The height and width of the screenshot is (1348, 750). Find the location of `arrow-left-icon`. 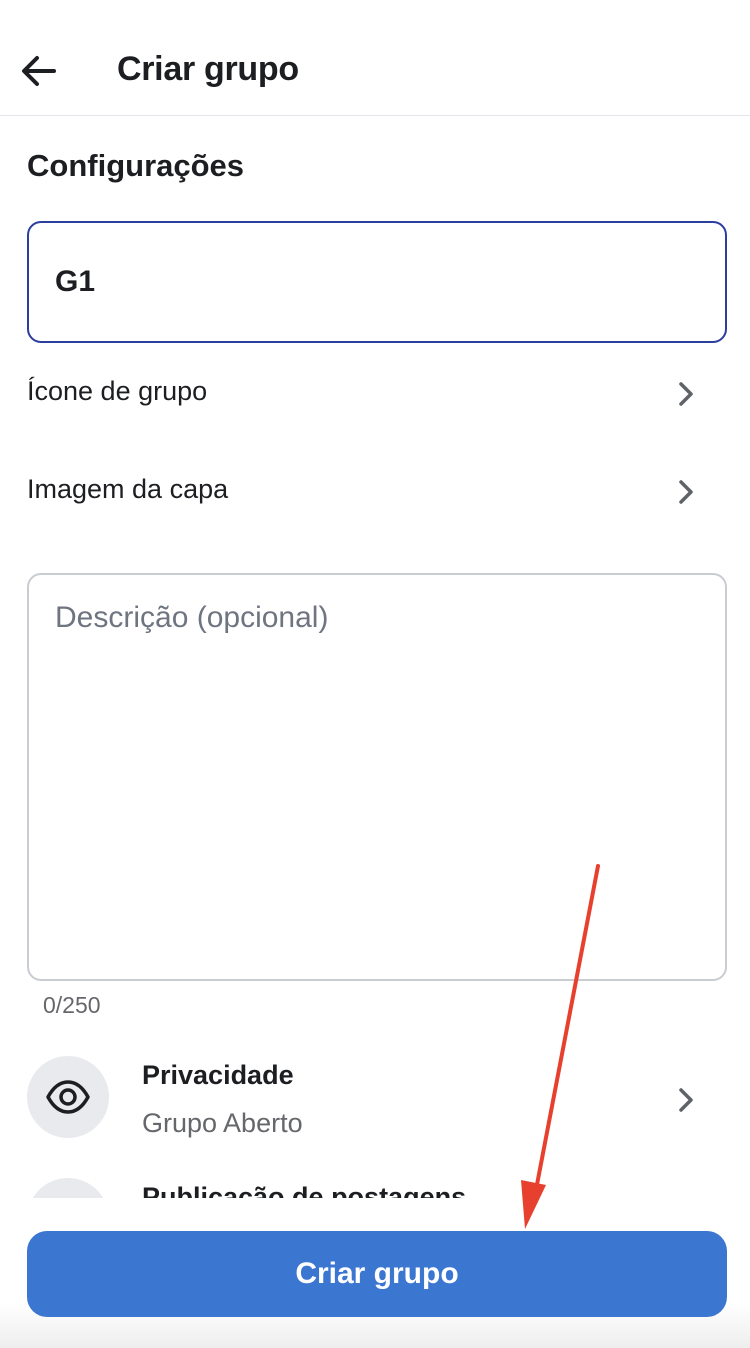

arrow-left-icon is located at coordinates (39, 71).